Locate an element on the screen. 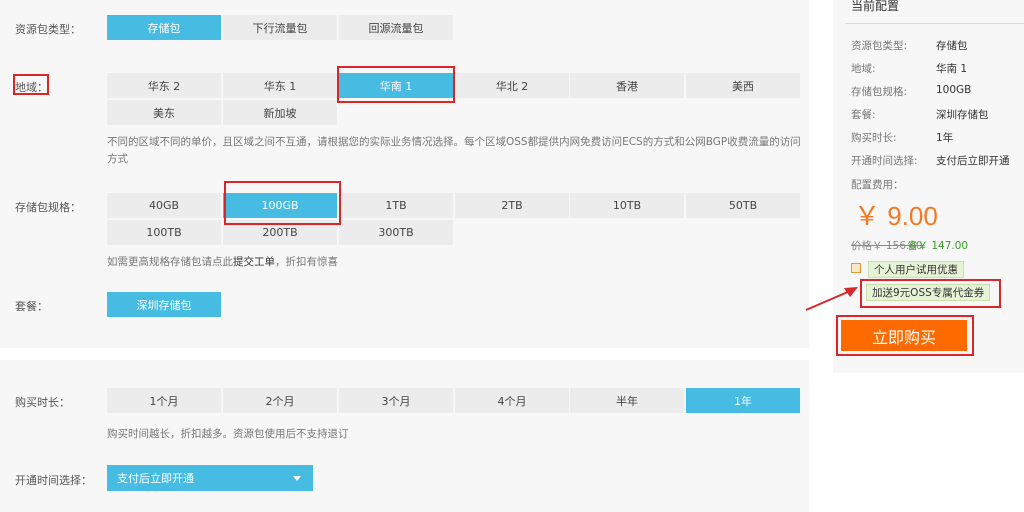  summary-key-duration: 购买时长: is located at coordinates (874, 138).